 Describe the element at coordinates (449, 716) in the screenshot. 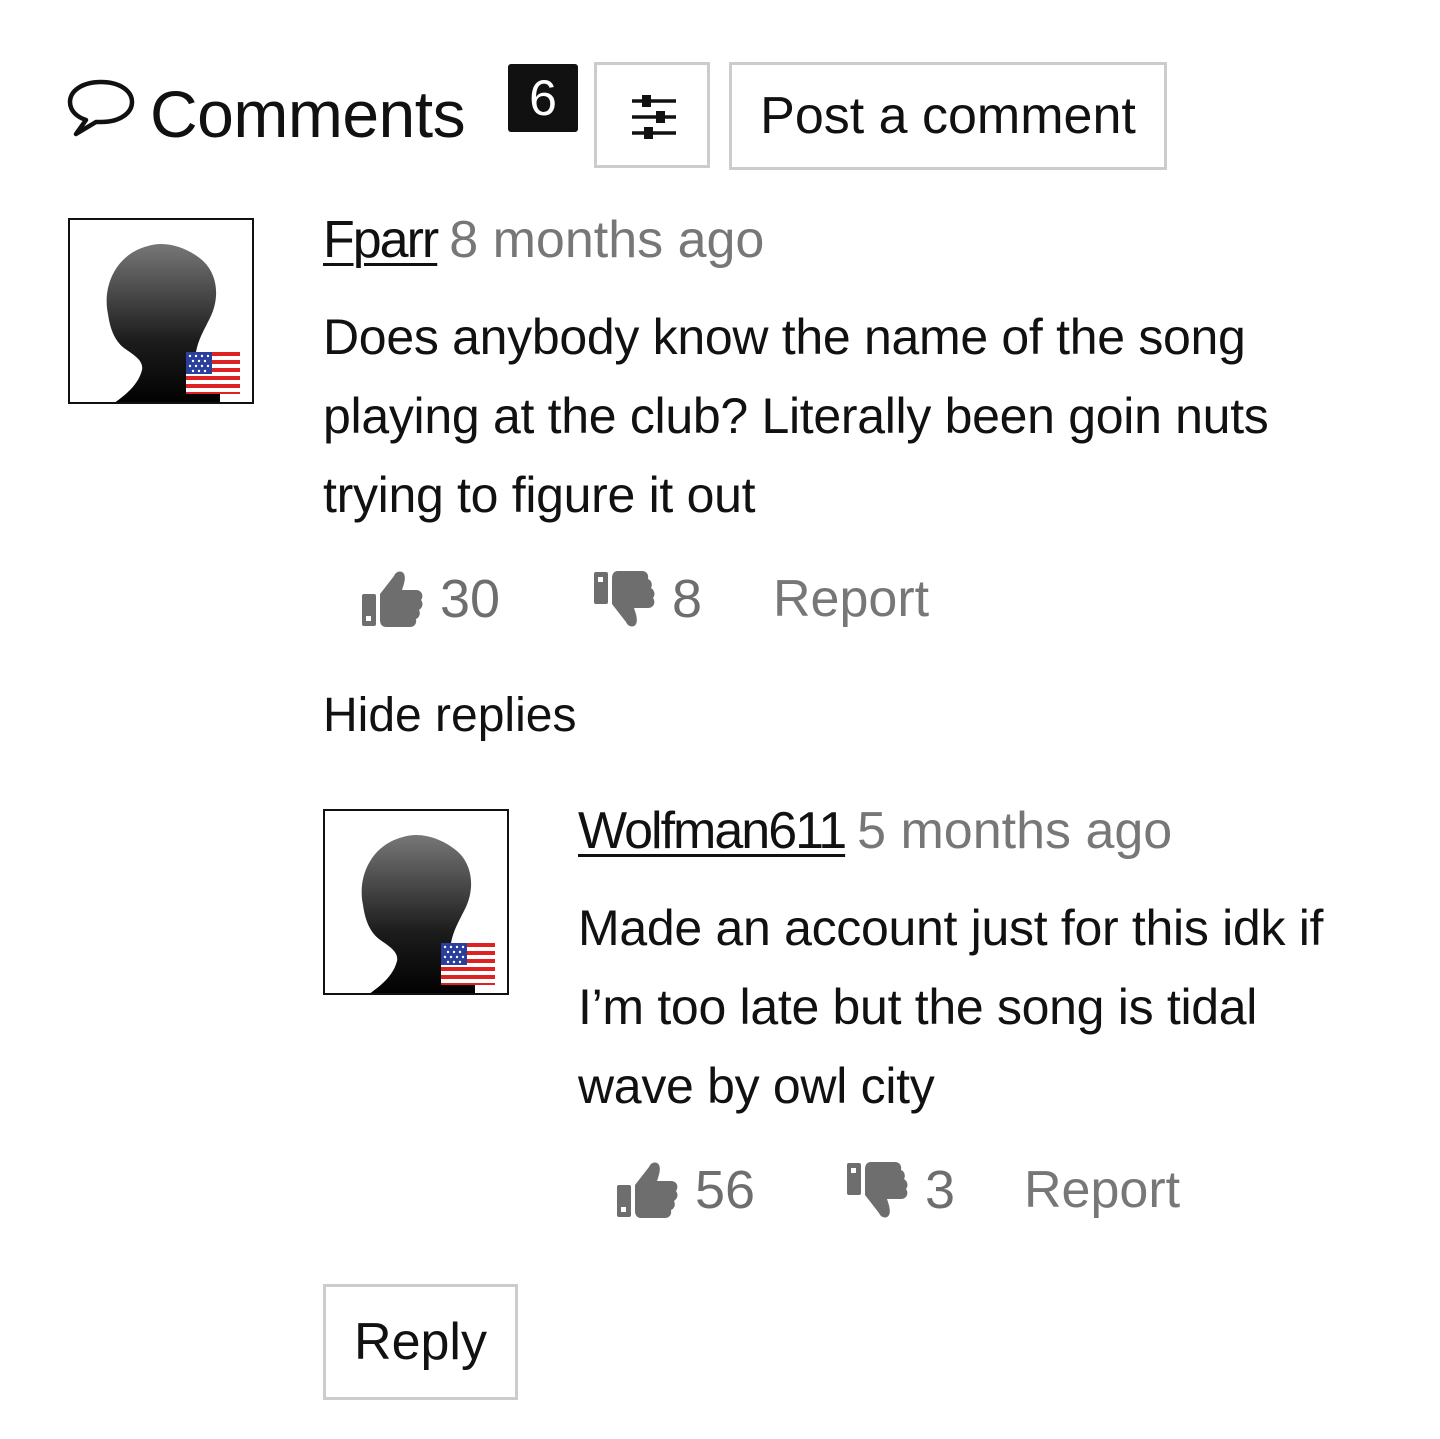

I see `hide-replies-link: Hide replies` at that location.